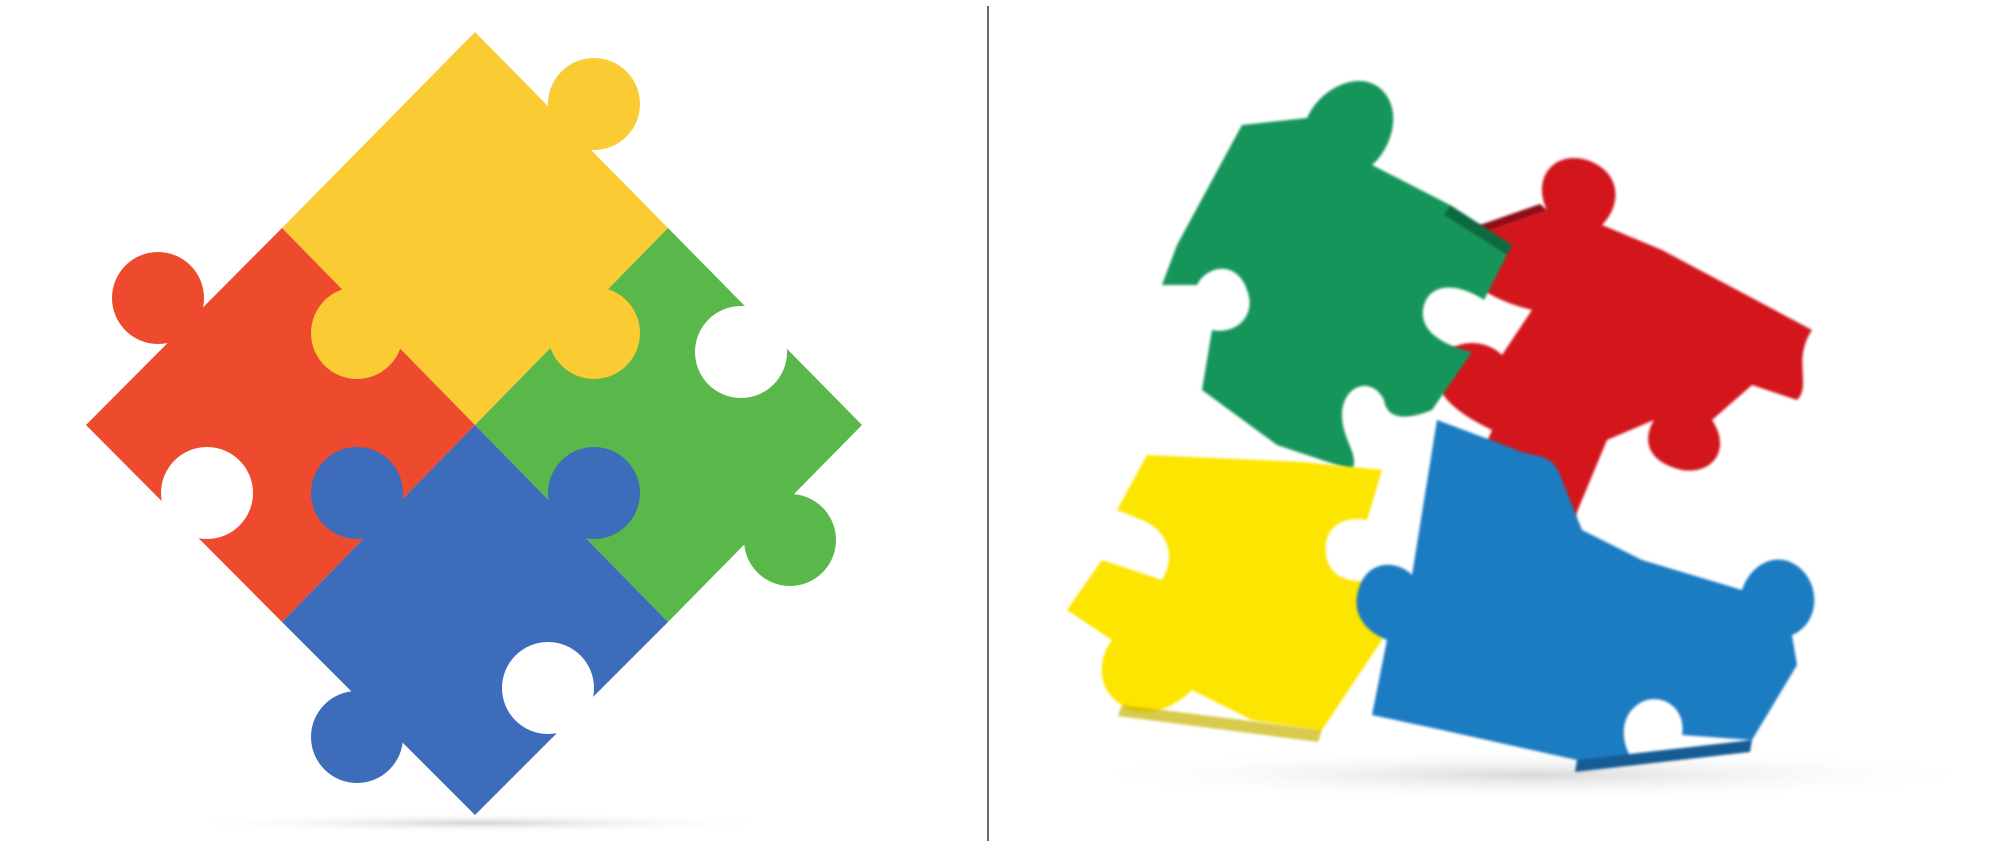 The height and width of the screenshot is (852, 1999). What do you see at coordinates (1227, 598) in the screenshot?
I see `yellow-3d-puzzle-piece` at bounding box center [1227, 598].